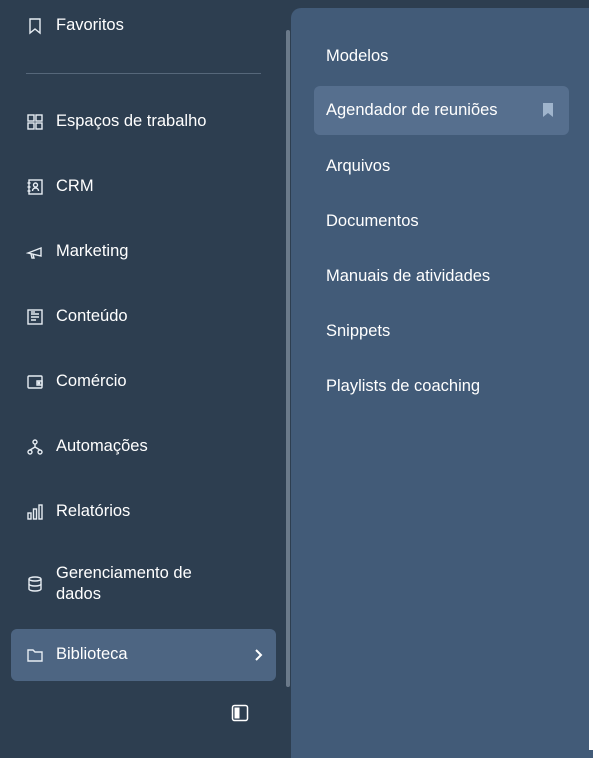  I want to click on divider, so click(143, 73).